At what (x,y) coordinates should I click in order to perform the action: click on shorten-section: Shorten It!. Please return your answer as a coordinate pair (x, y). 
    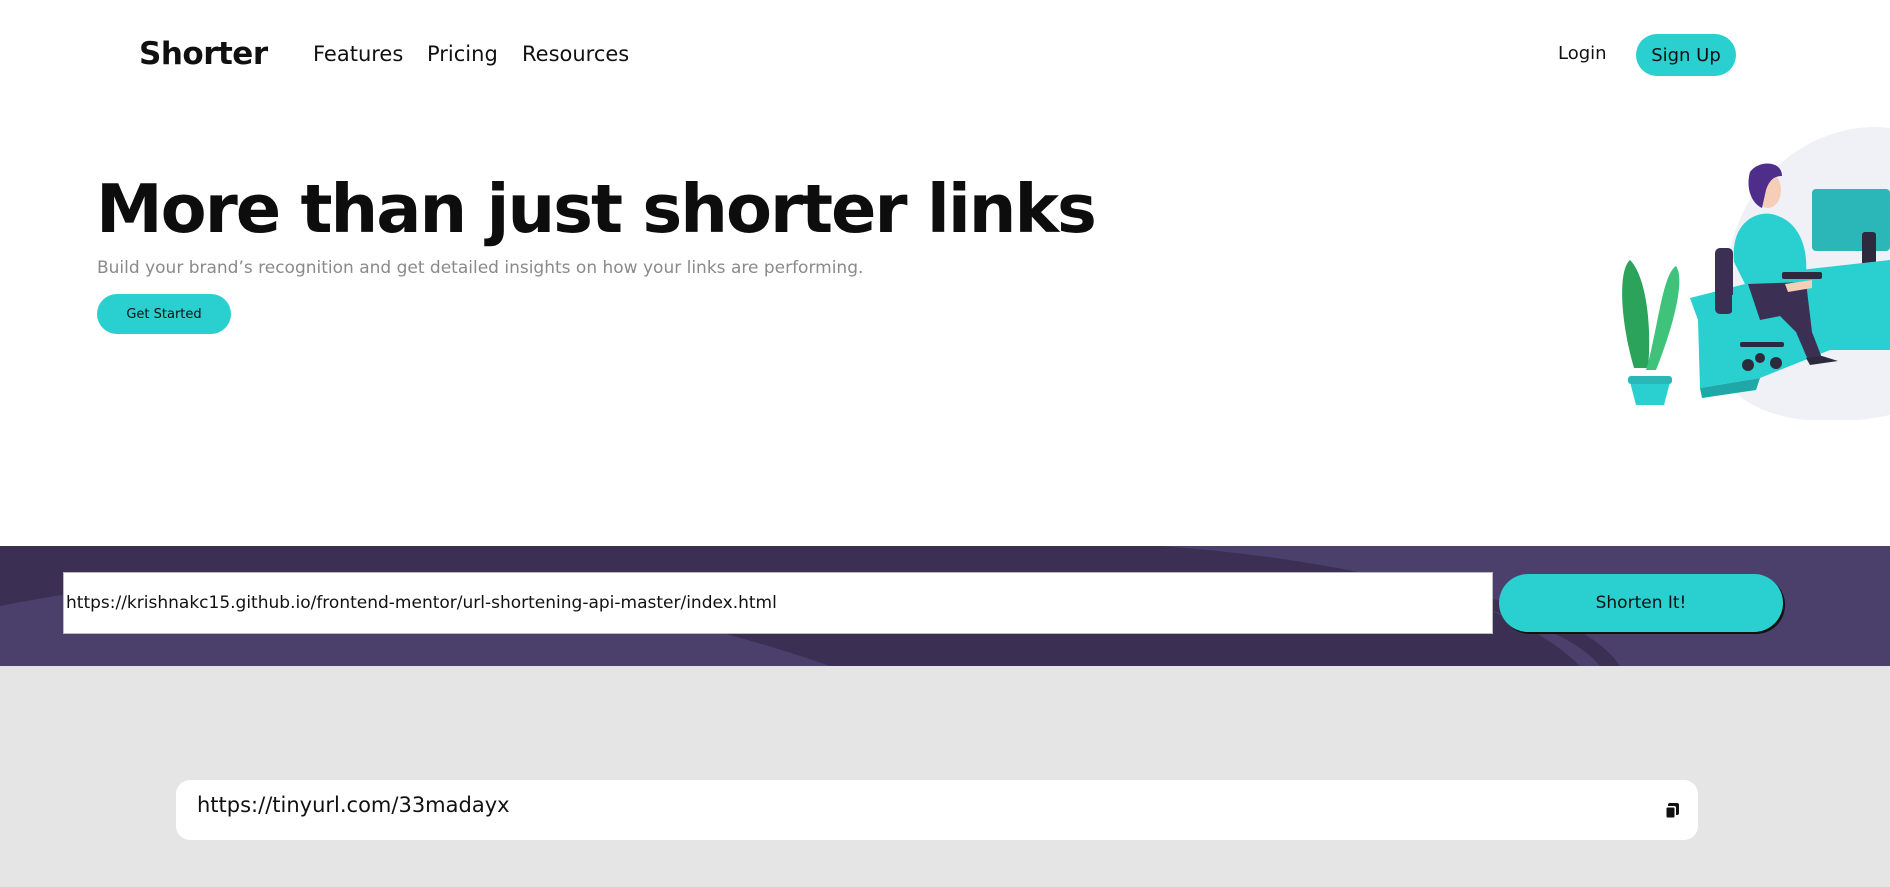
    Looking at the image, I should click on (945, 606).